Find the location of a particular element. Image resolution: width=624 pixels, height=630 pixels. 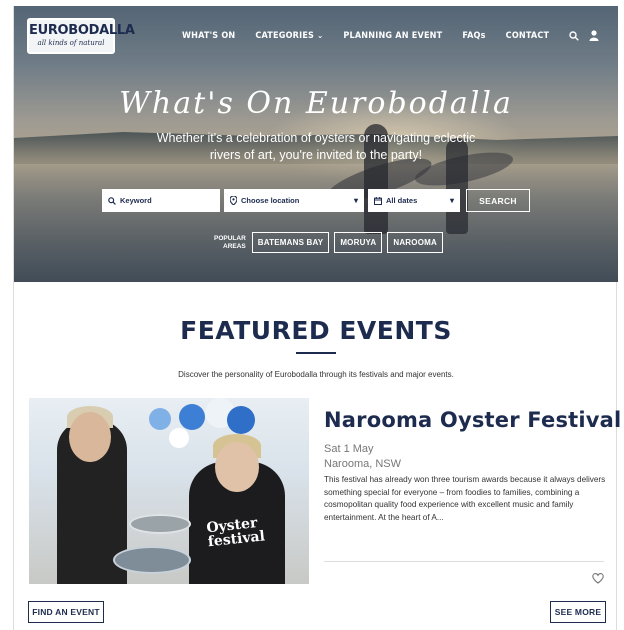

keyword-placeholder: Keyword is located at coordinates (136, 200).